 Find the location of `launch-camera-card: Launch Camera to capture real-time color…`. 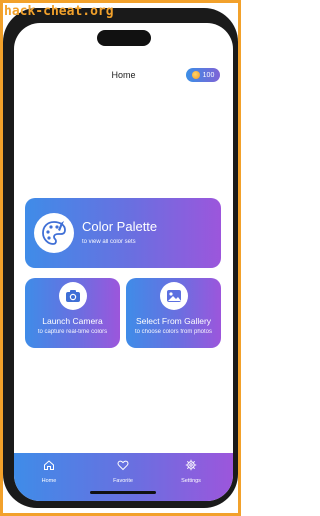

launch-camera-card: Launch Camera to capture real-time color… is located at coordinates (72, 313).